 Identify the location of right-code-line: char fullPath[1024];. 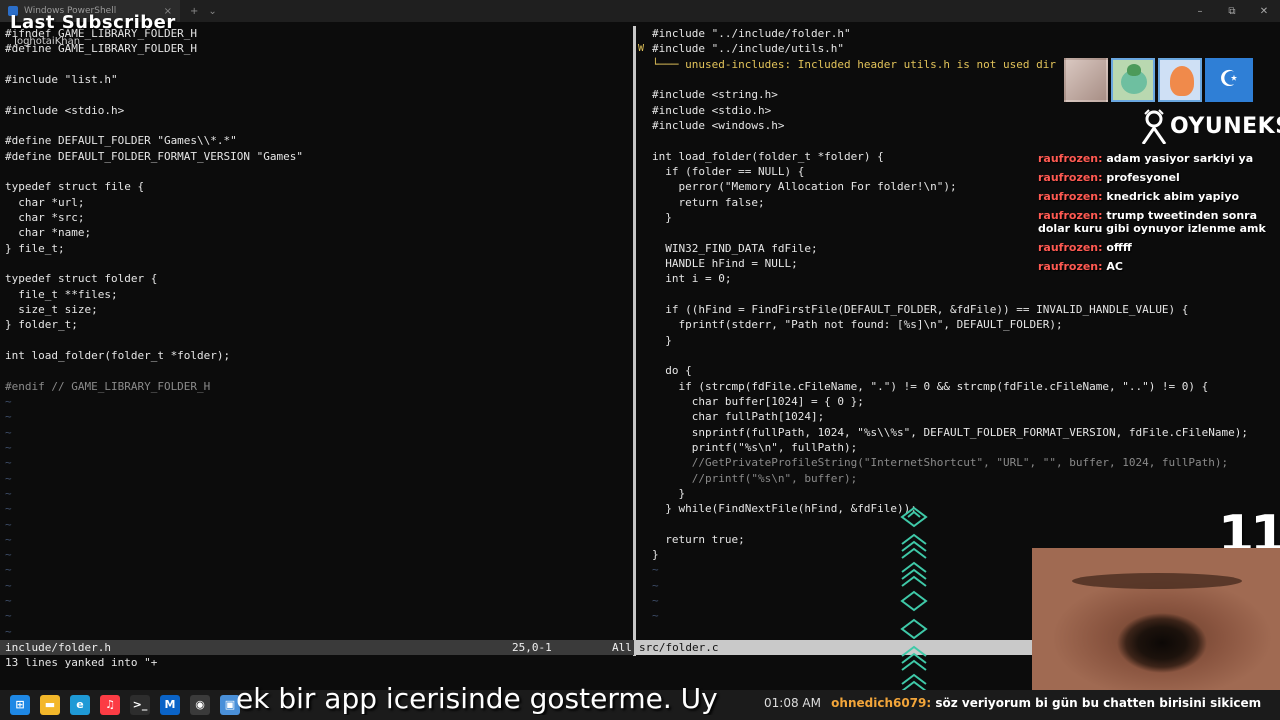
(959, 416).